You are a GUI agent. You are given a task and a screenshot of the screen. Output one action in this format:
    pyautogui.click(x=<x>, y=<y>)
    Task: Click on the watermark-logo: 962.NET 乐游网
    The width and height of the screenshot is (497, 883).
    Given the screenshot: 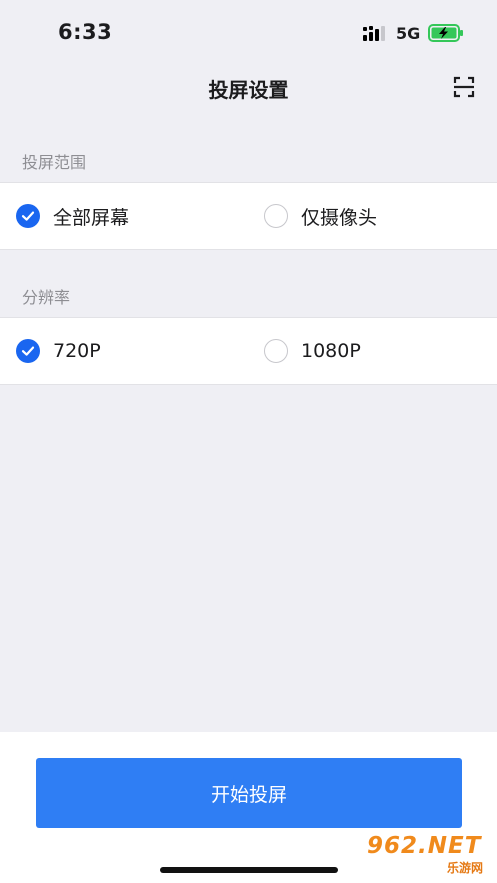 What is the action you would take?
    pyautogui.click(x=426, y=855)
    